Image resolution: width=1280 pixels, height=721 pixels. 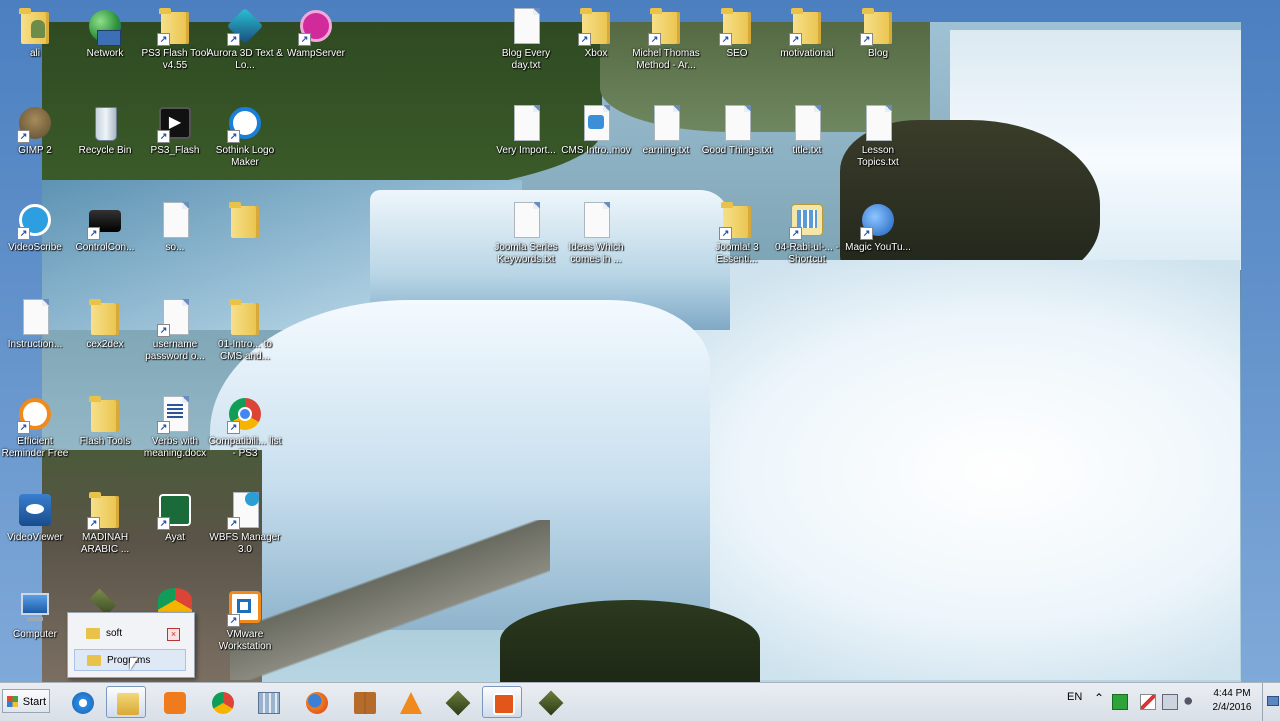 What do you see at coordinates (35, 414) in the screenshot?
I see `reminder-clock-icon: ↗` at bounding box center [35, 414].